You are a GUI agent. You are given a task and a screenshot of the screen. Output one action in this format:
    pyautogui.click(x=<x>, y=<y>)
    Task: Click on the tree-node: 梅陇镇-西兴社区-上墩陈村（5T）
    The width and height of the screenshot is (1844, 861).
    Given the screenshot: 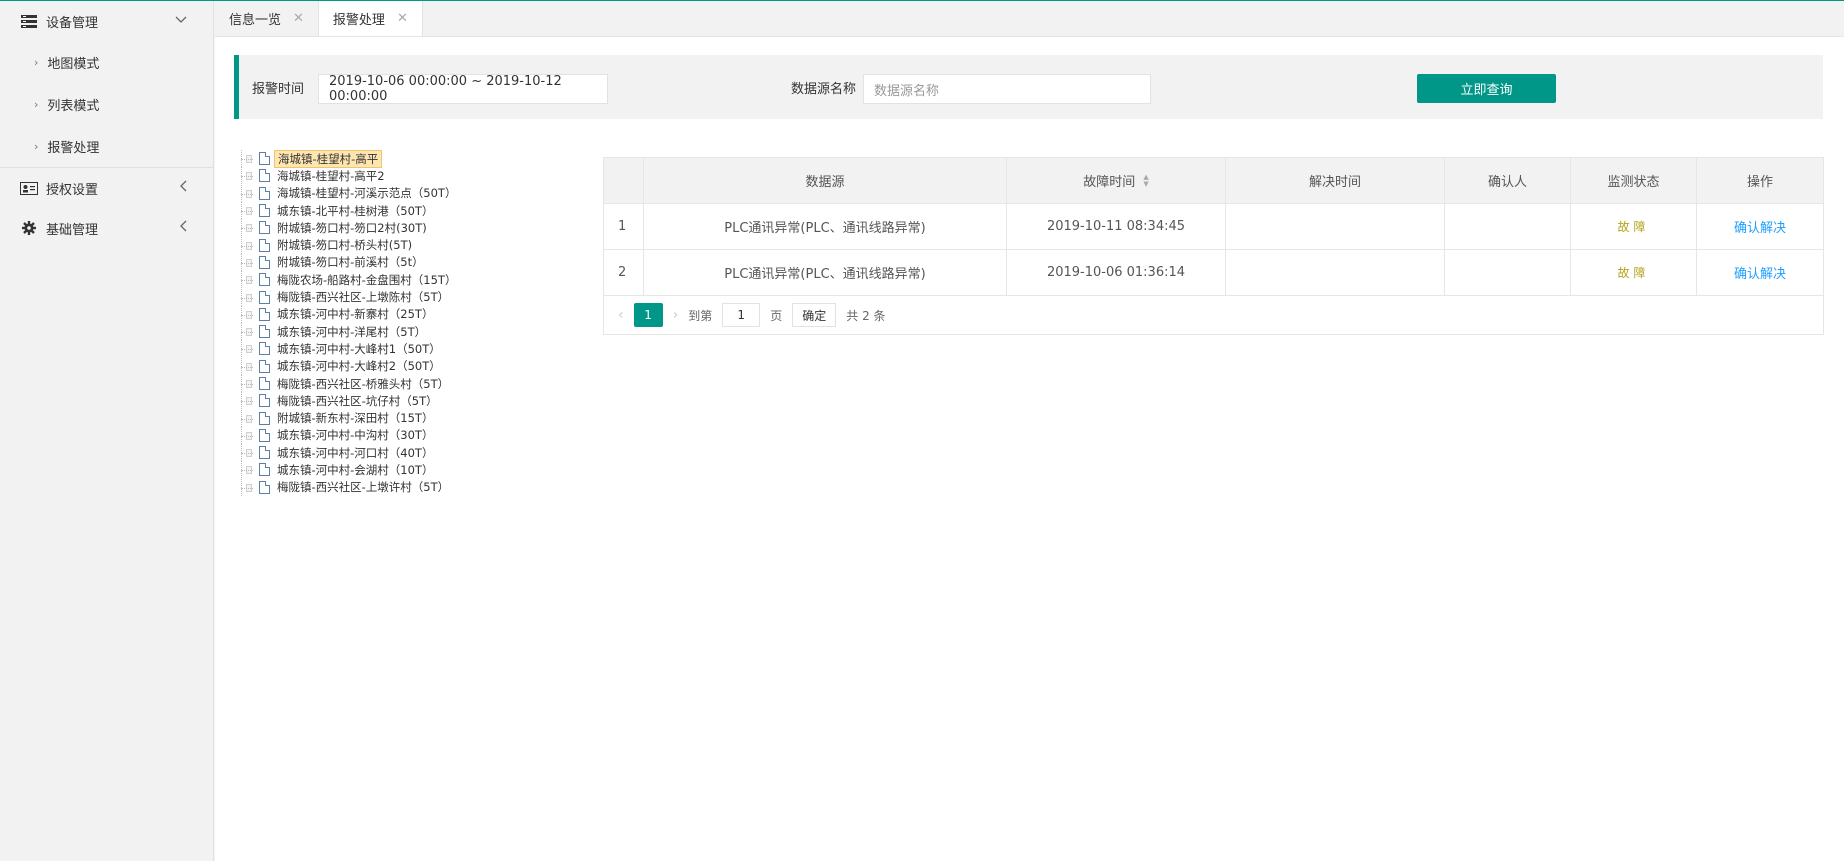 What is the action you would take?
    pyautogui.click(x=382, y=297)
    